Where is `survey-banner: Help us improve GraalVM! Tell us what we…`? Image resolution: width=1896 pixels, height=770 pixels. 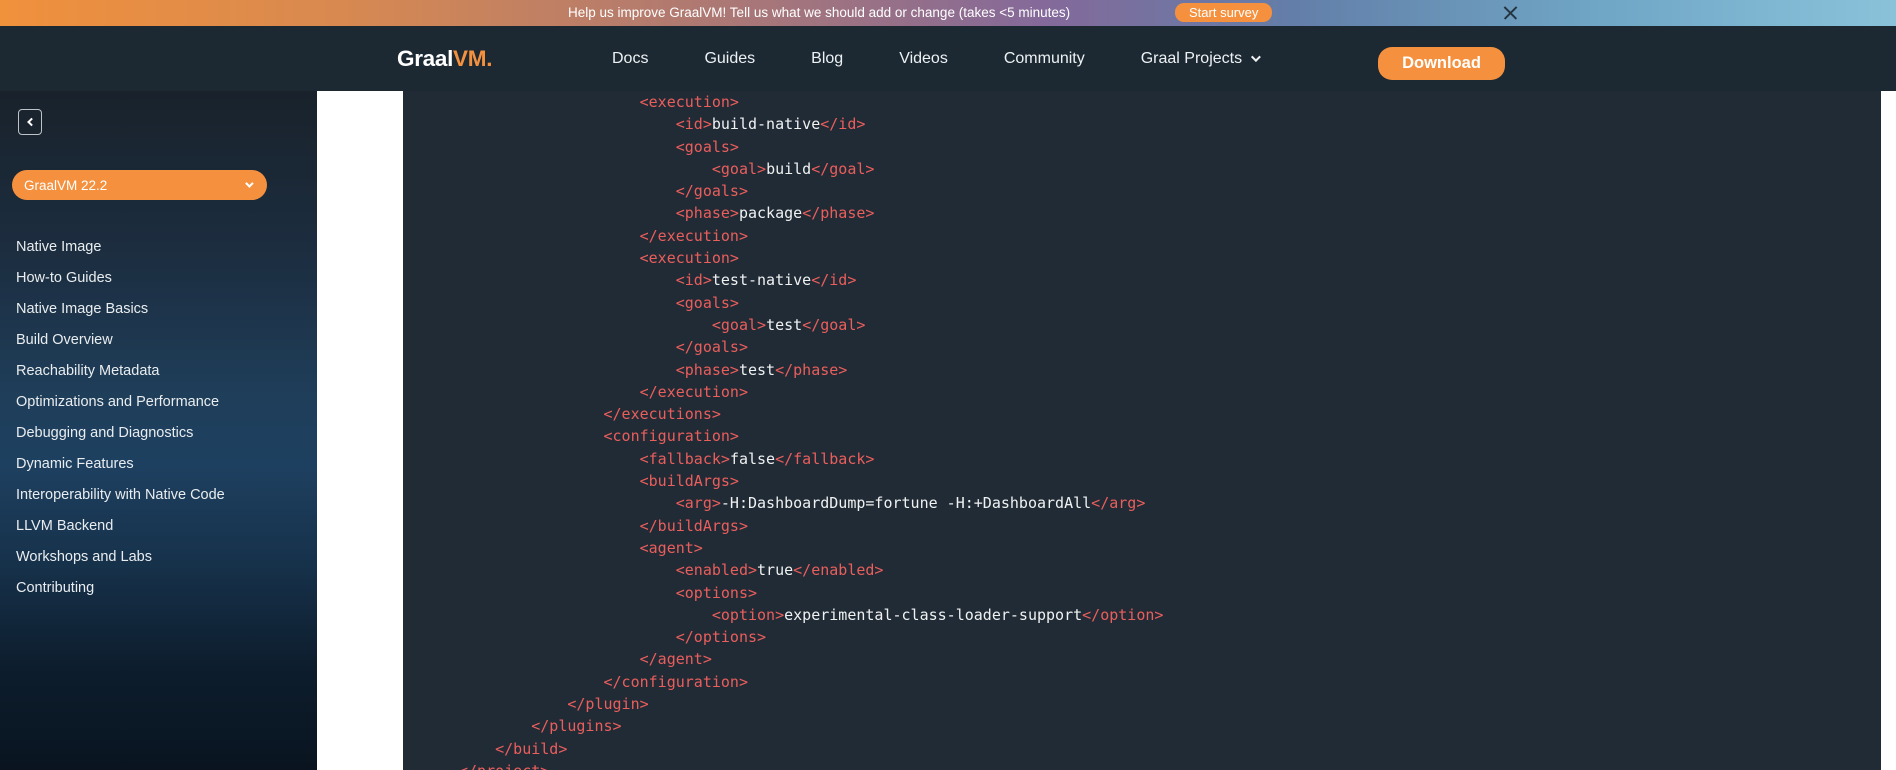 survey-banner: Help us improve GraalVM! Tell us what we… is located at coordinates (948, 13).